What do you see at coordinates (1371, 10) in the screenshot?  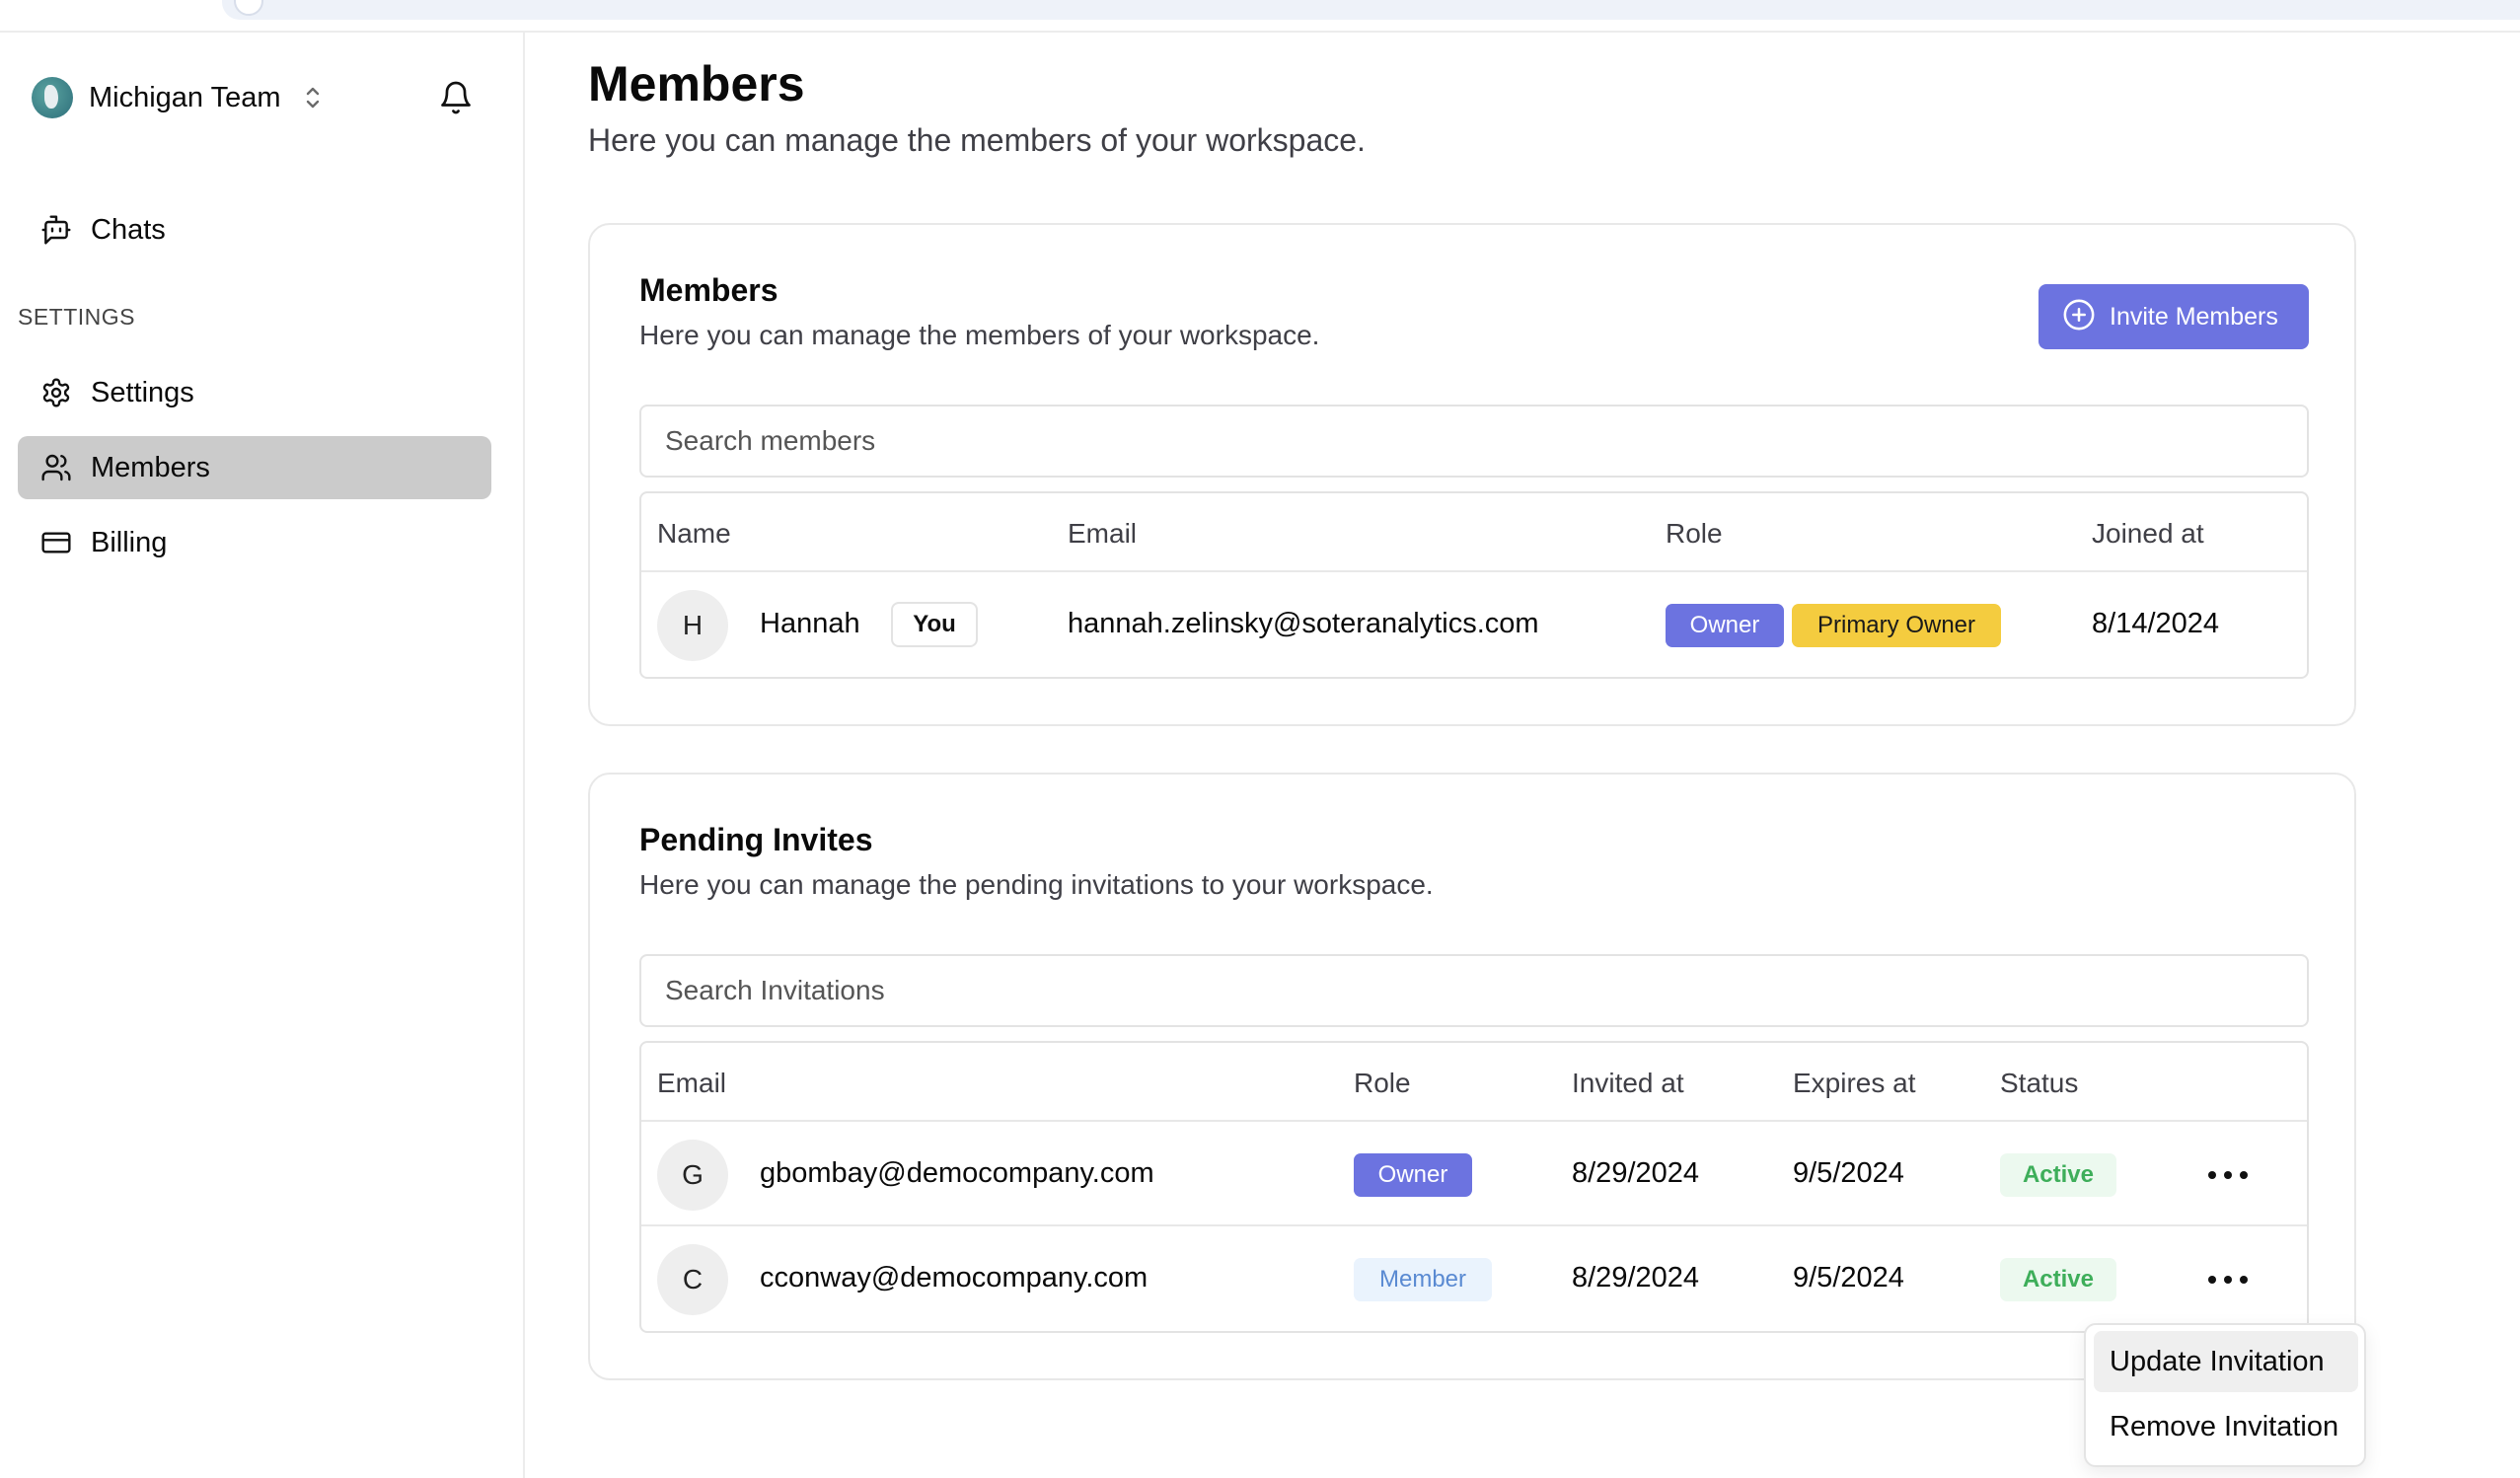 I see `address-bar` at bounding box center [1371, 10].